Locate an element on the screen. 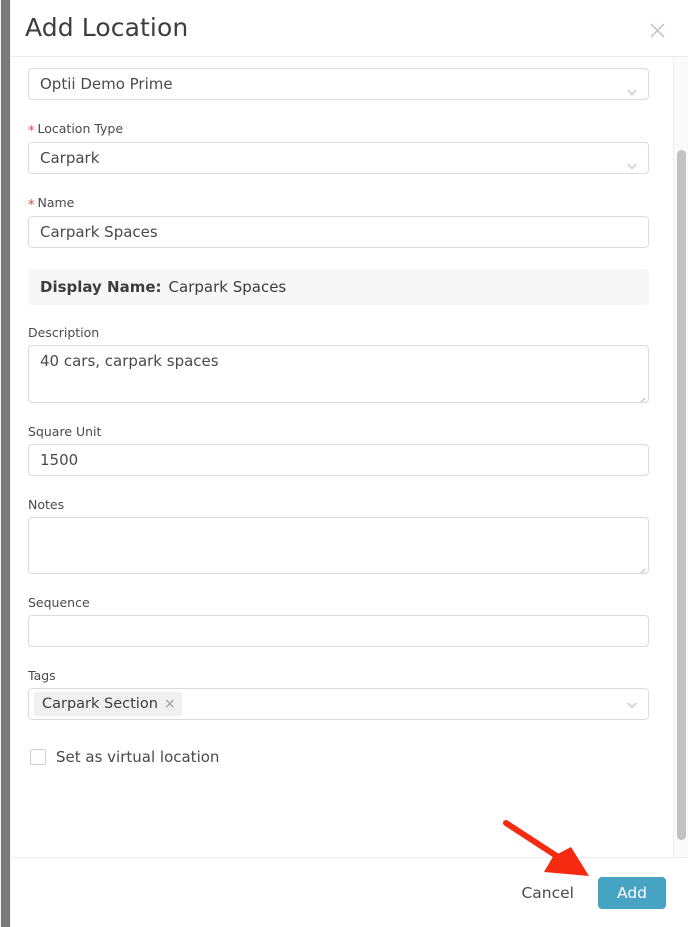 The height and width of the screenshot is (927, 688). tag-remove-icon: × is located at coordinates (170, 704).